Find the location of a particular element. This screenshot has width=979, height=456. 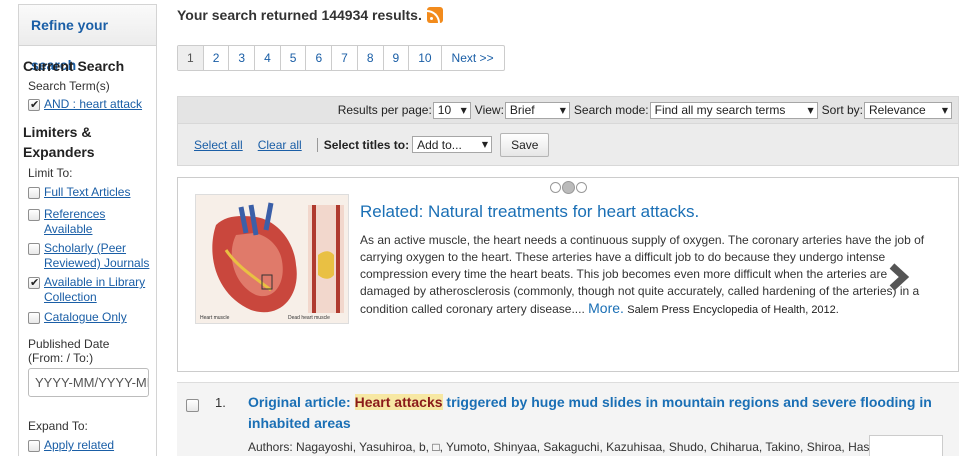

results-per-page-select: 10 ▼ is located at coordinates (451, 110).